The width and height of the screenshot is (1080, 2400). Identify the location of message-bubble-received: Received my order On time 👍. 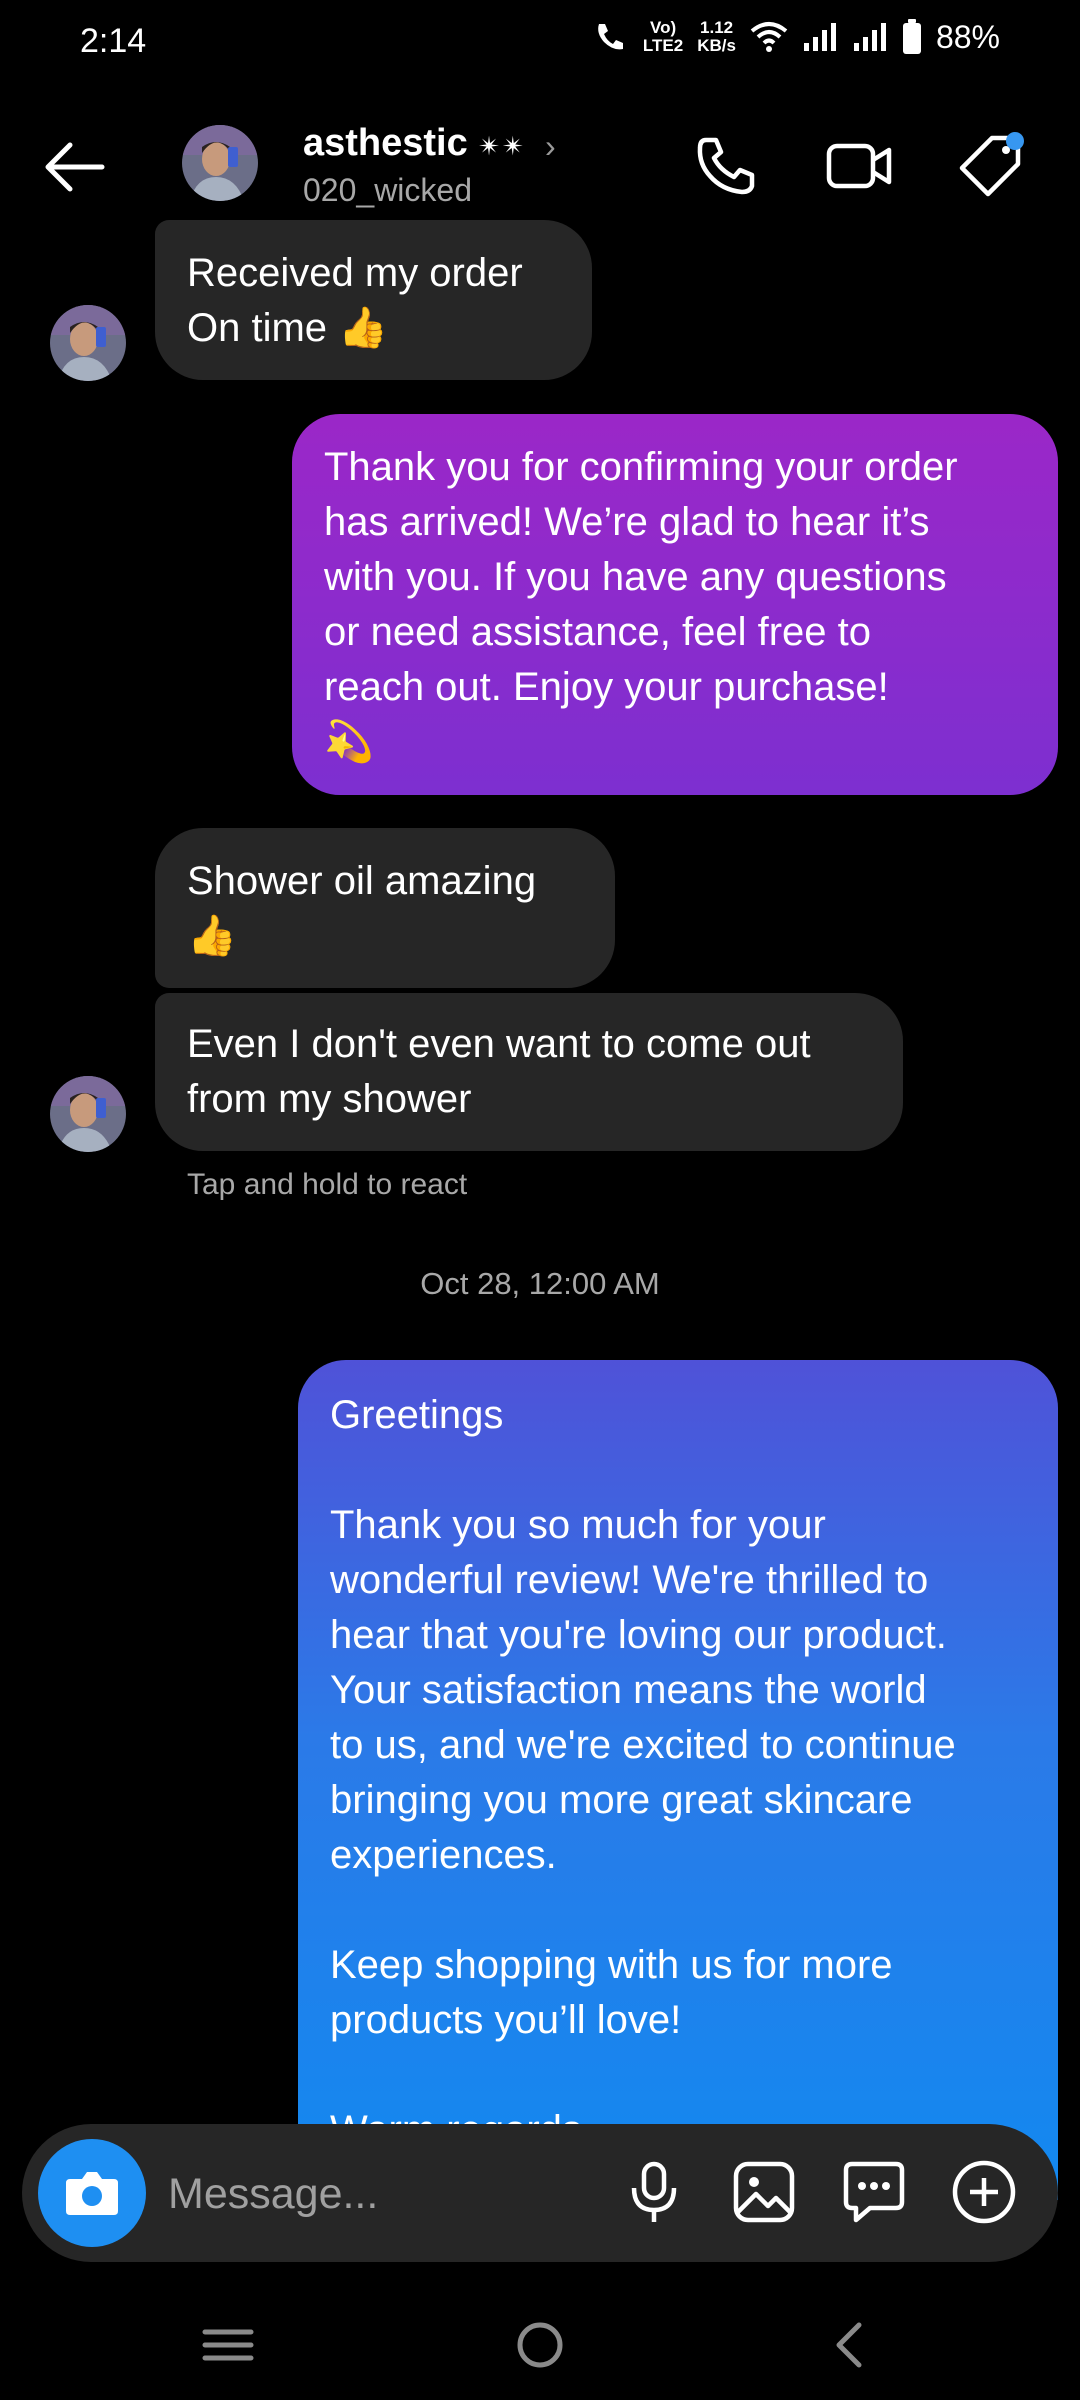
(373, 300).